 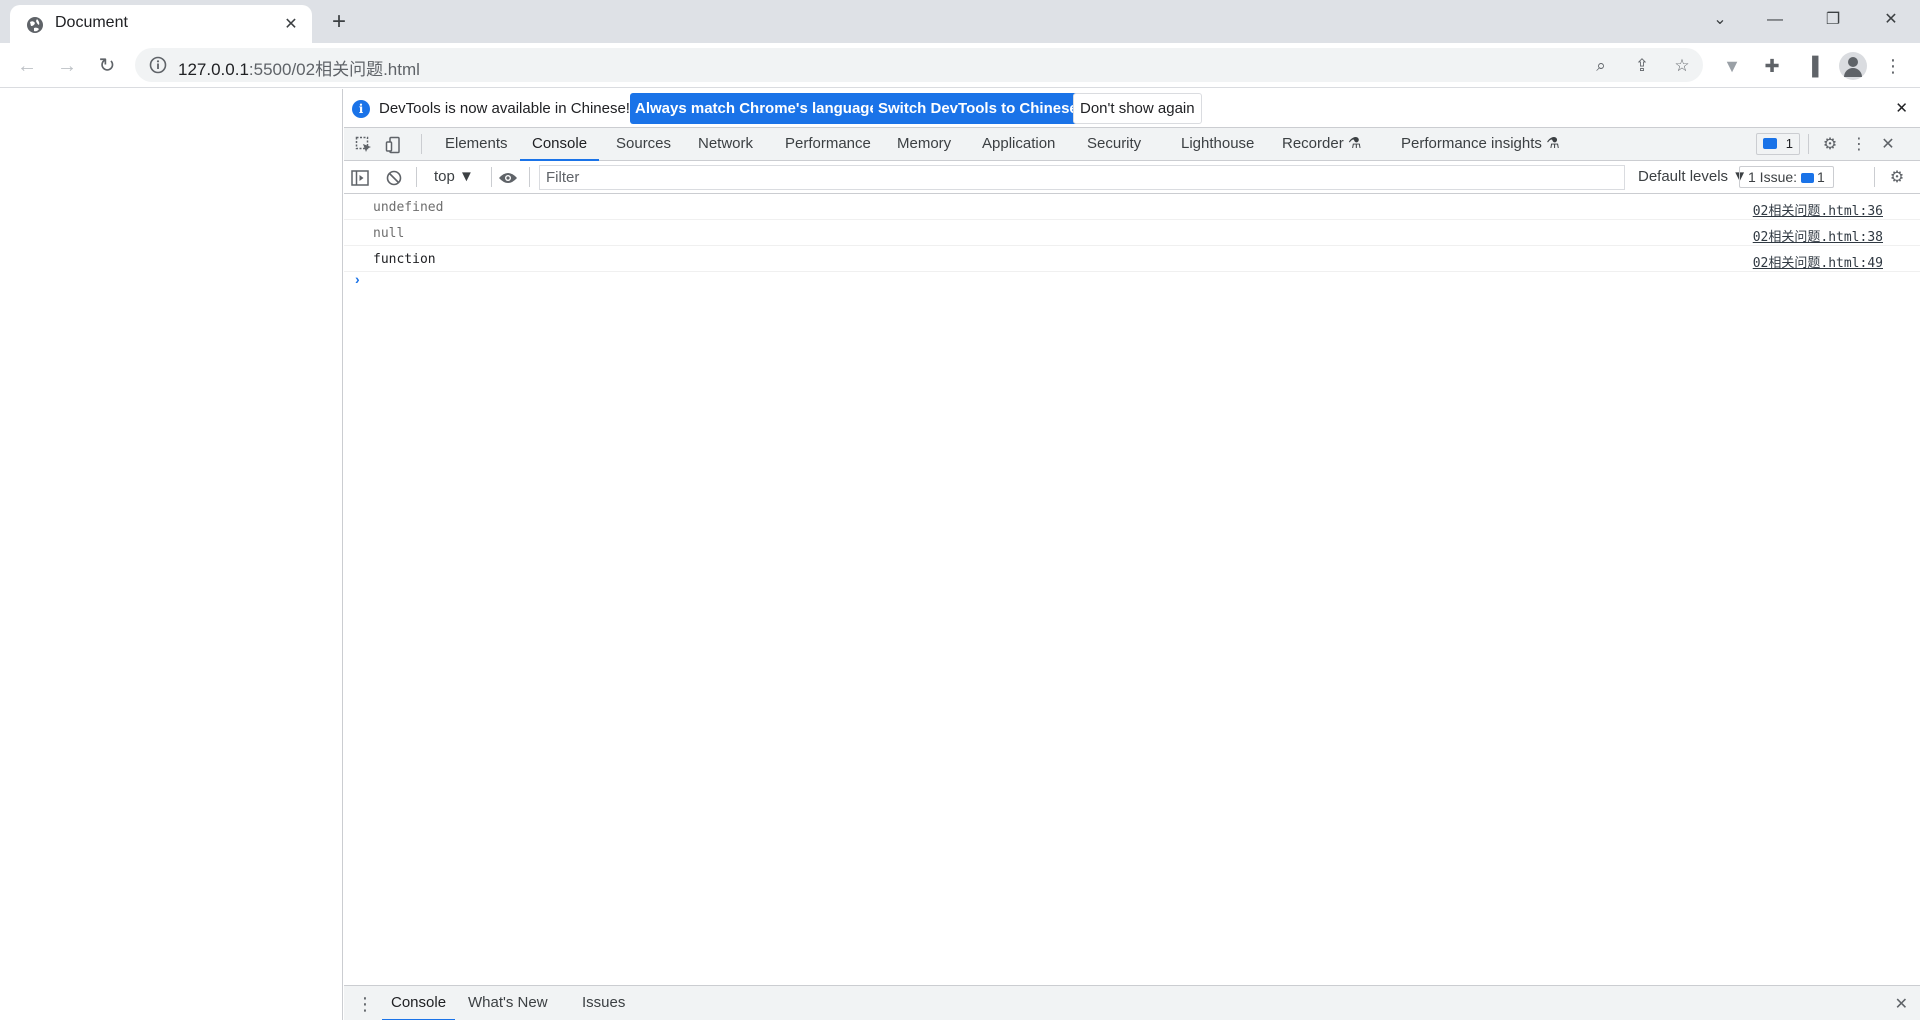 What do you see at coordinates (828, 144) in the screenshot?
I see `tab-performance: Performance` at bounding box center [828, 144].